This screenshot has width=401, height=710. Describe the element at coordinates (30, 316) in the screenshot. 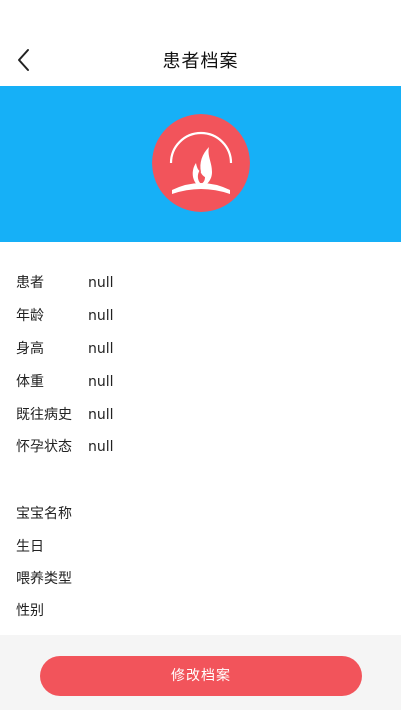

I see `field-label-age: 年龄` at that location.